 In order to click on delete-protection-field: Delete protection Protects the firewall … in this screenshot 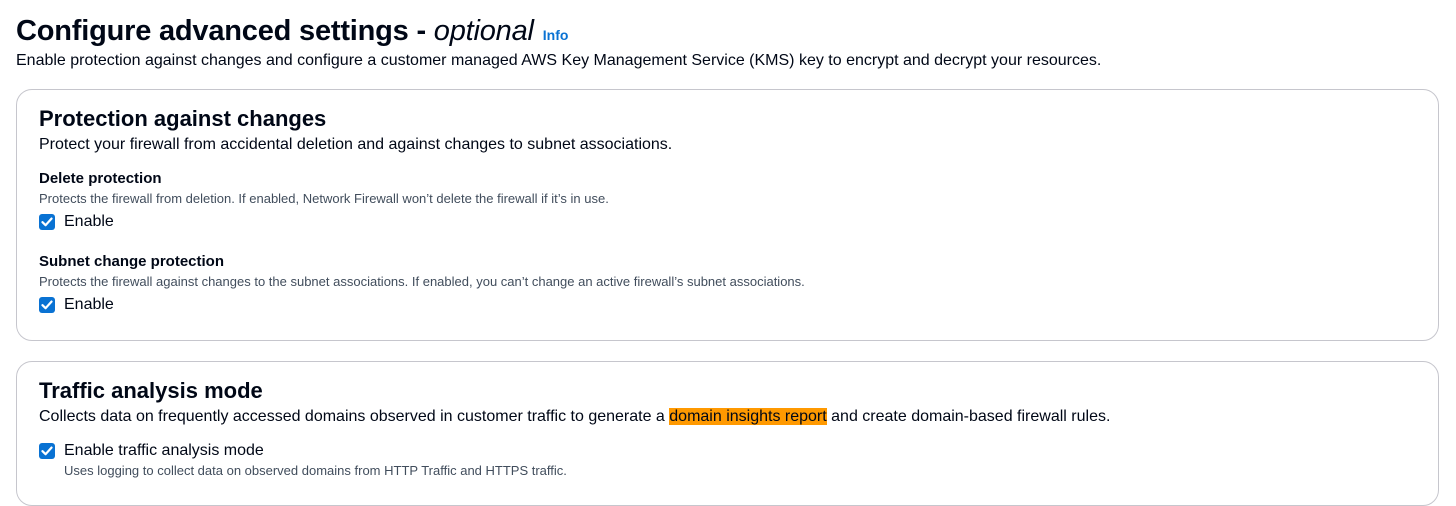, I will do `click(727, 201)`.